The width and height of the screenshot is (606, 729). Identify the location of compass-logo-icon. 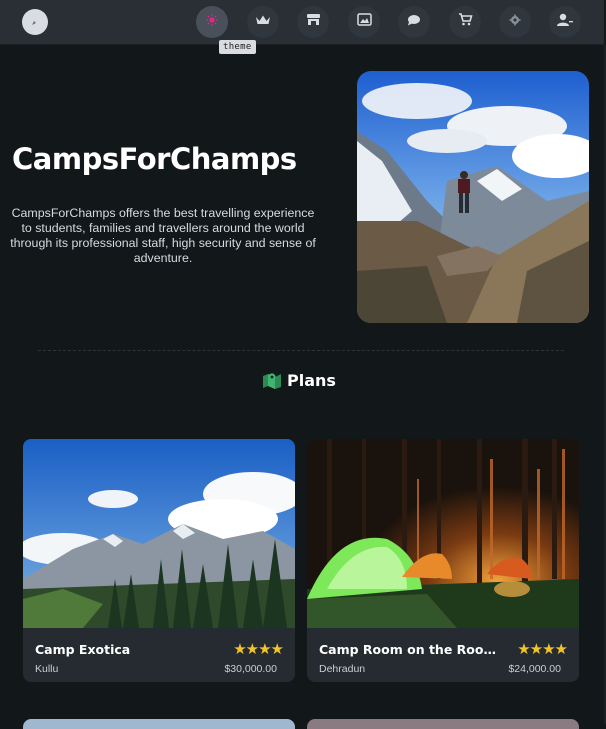
(35, 22).